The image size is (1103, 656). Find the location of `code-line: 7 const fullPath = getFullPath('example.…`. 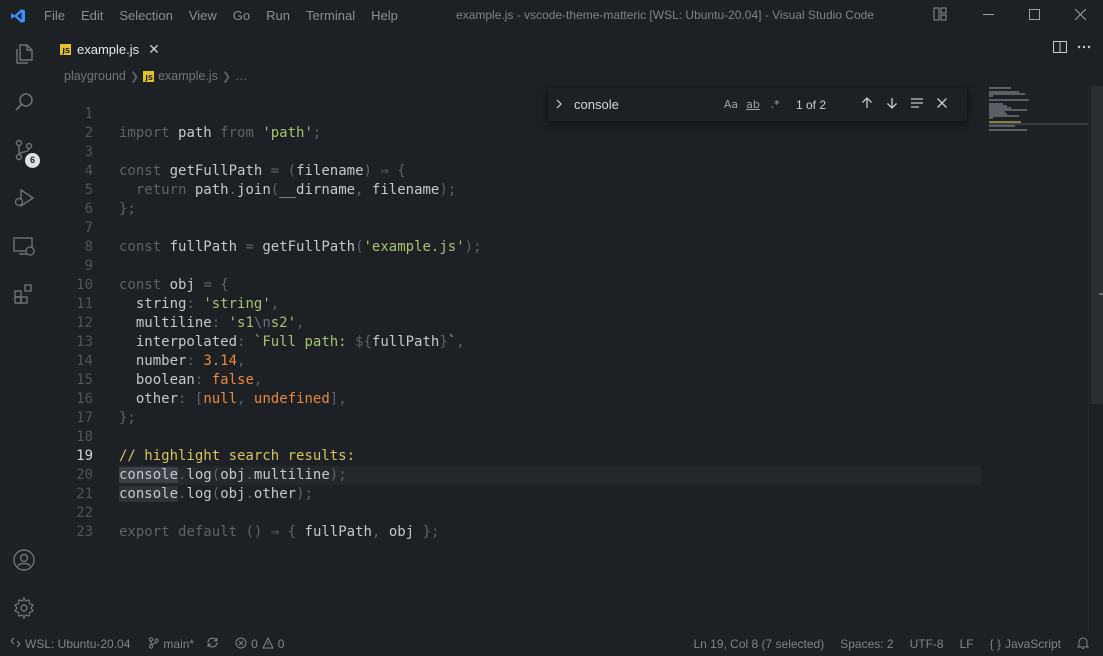

code-line: 7 const fullPath = getFullPath('example.… is located at coordinates (568, 227).